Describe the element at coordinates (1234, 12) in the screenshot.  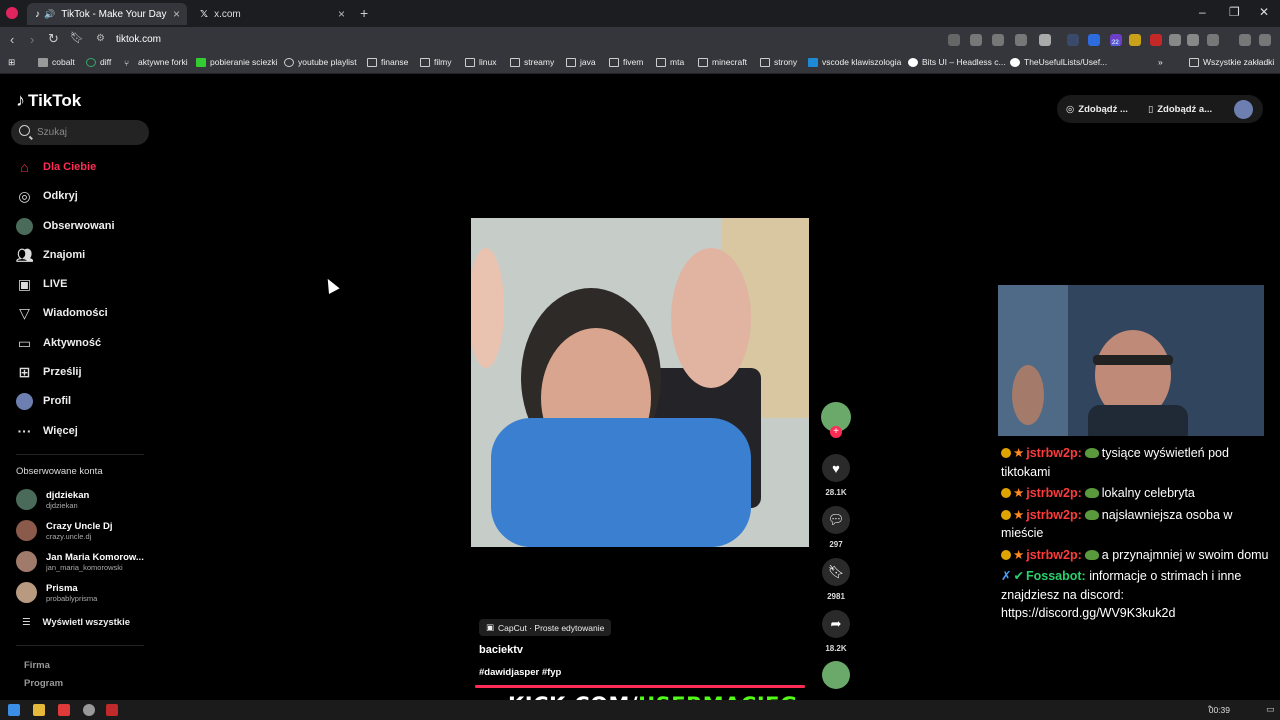
I see `restore-icon: ❐` at that location.